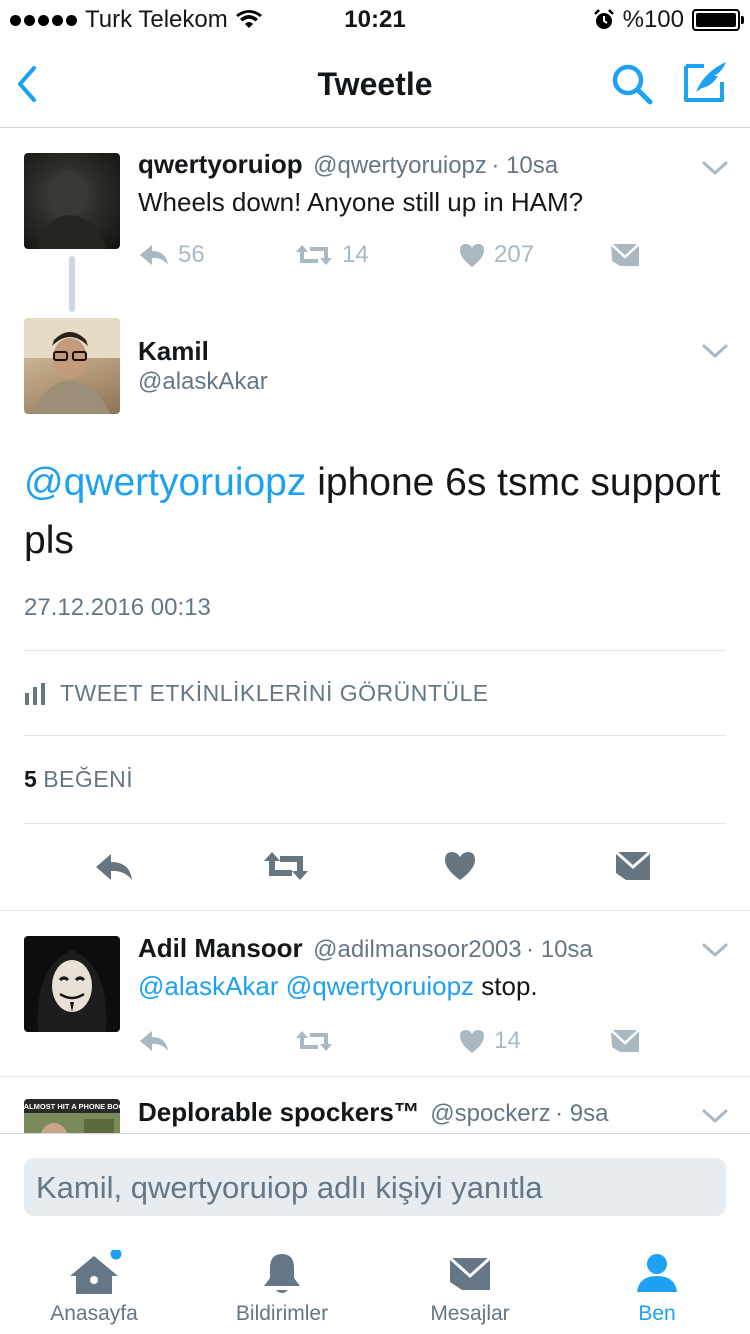 This screenshot has width=750, height=1334. What do you see at coordinates (220, 948) in the screenshot?
I see `display-name: Adil Mansoor` at bounding box center [220, 948].